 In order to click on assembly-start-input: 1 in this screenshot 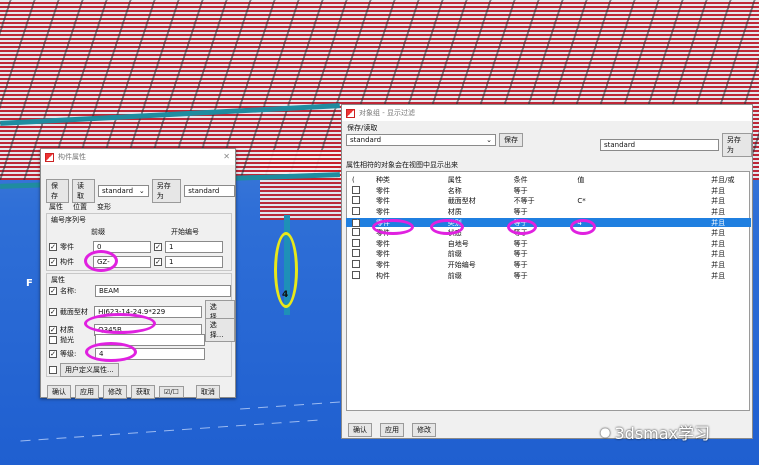, I will do `click(194, 262)`.